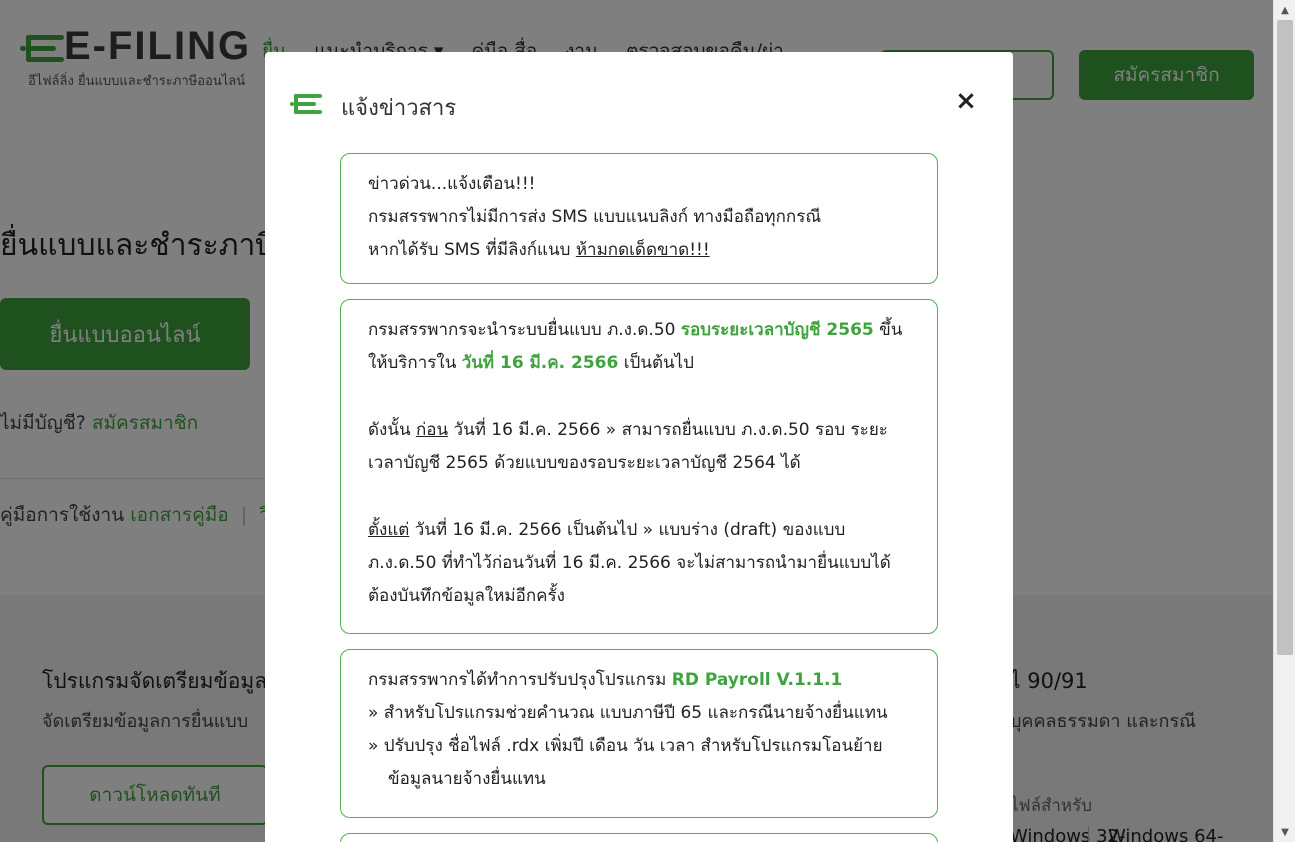 This screenshot has width=1295, height=842. Describe the element at coordinates (1284, 832) in the screenshot. I see `scroll-down-icon: ▼` at that location.